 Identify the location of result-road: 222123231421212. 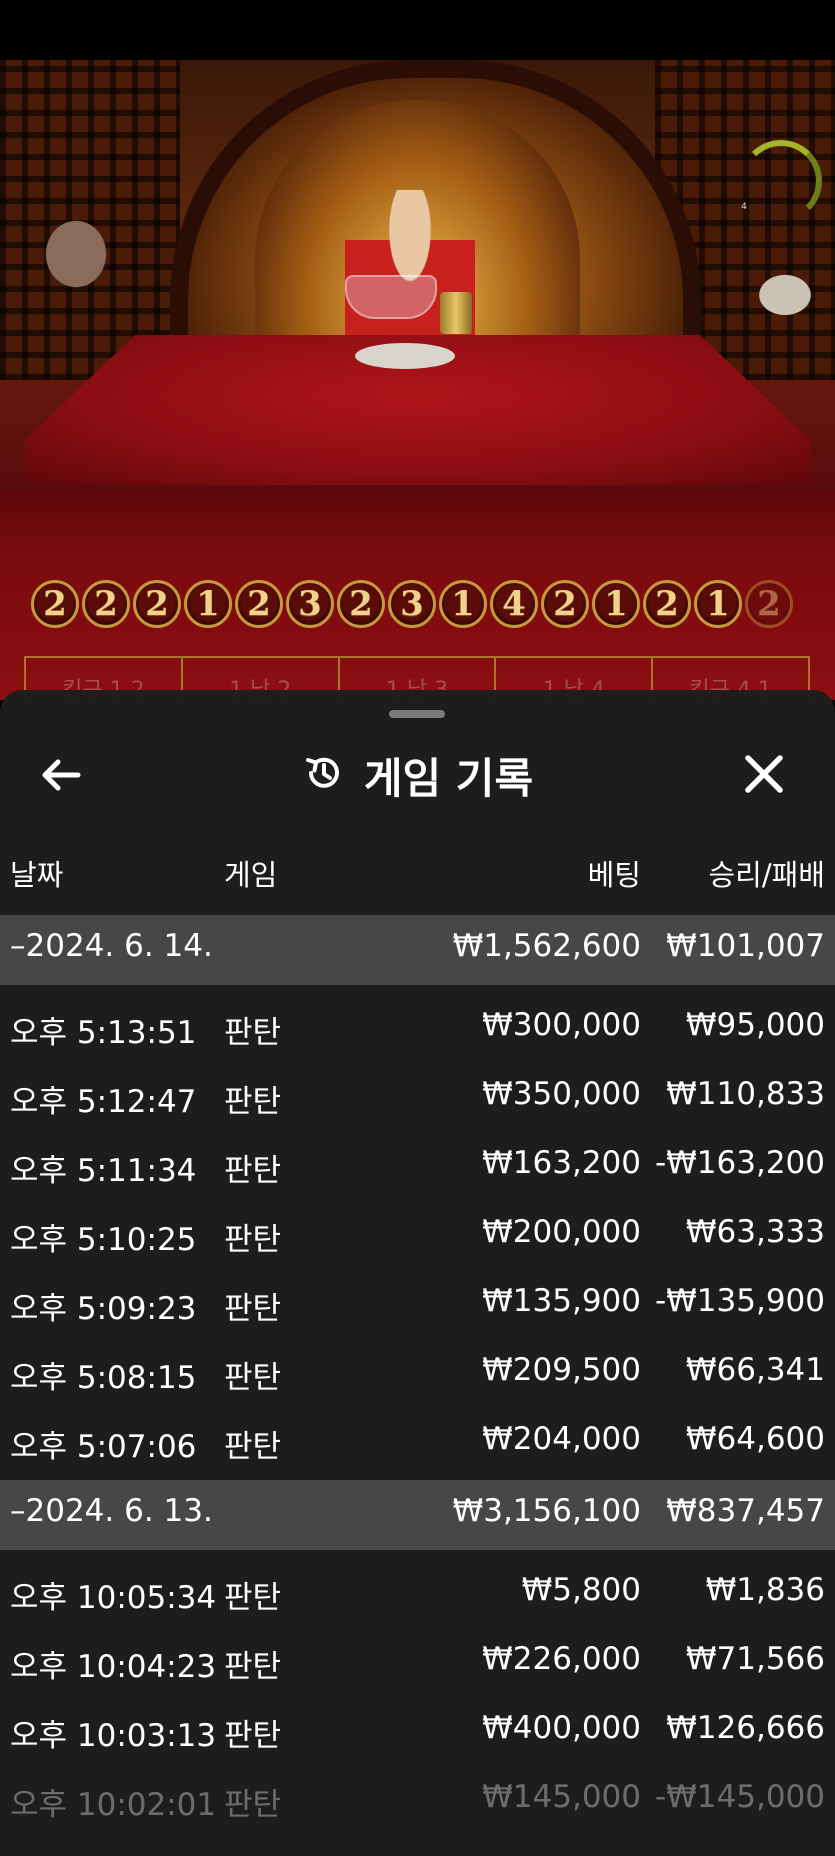
(417, 604).